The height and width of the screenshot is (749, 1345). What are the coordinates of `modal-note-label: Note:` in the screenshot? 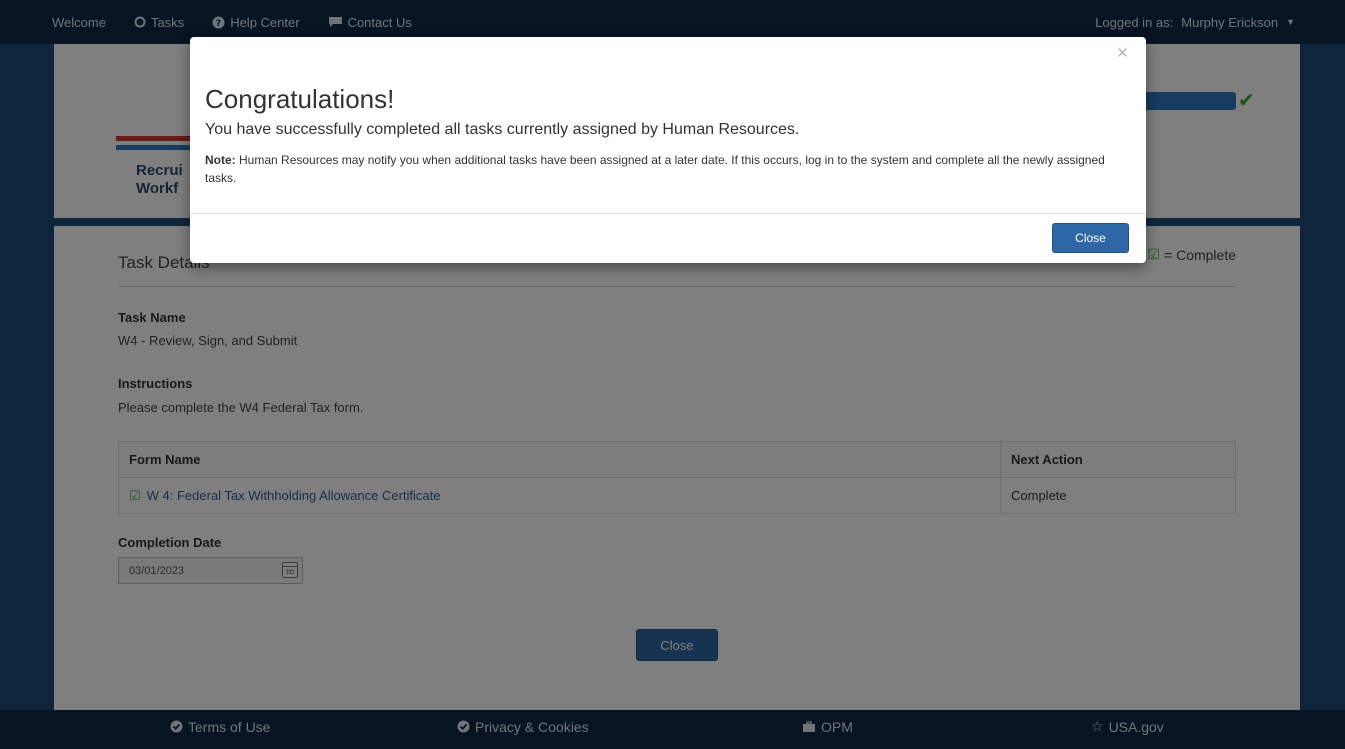 It's located at (220, 160).